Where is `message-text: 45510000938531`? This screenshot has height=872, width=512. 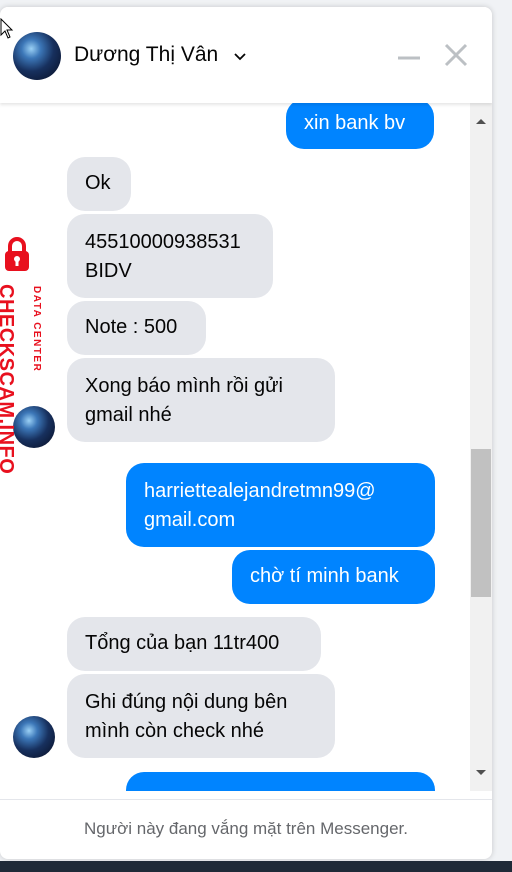 message-text: 45510000938531 is located at coordinates (163, 242).